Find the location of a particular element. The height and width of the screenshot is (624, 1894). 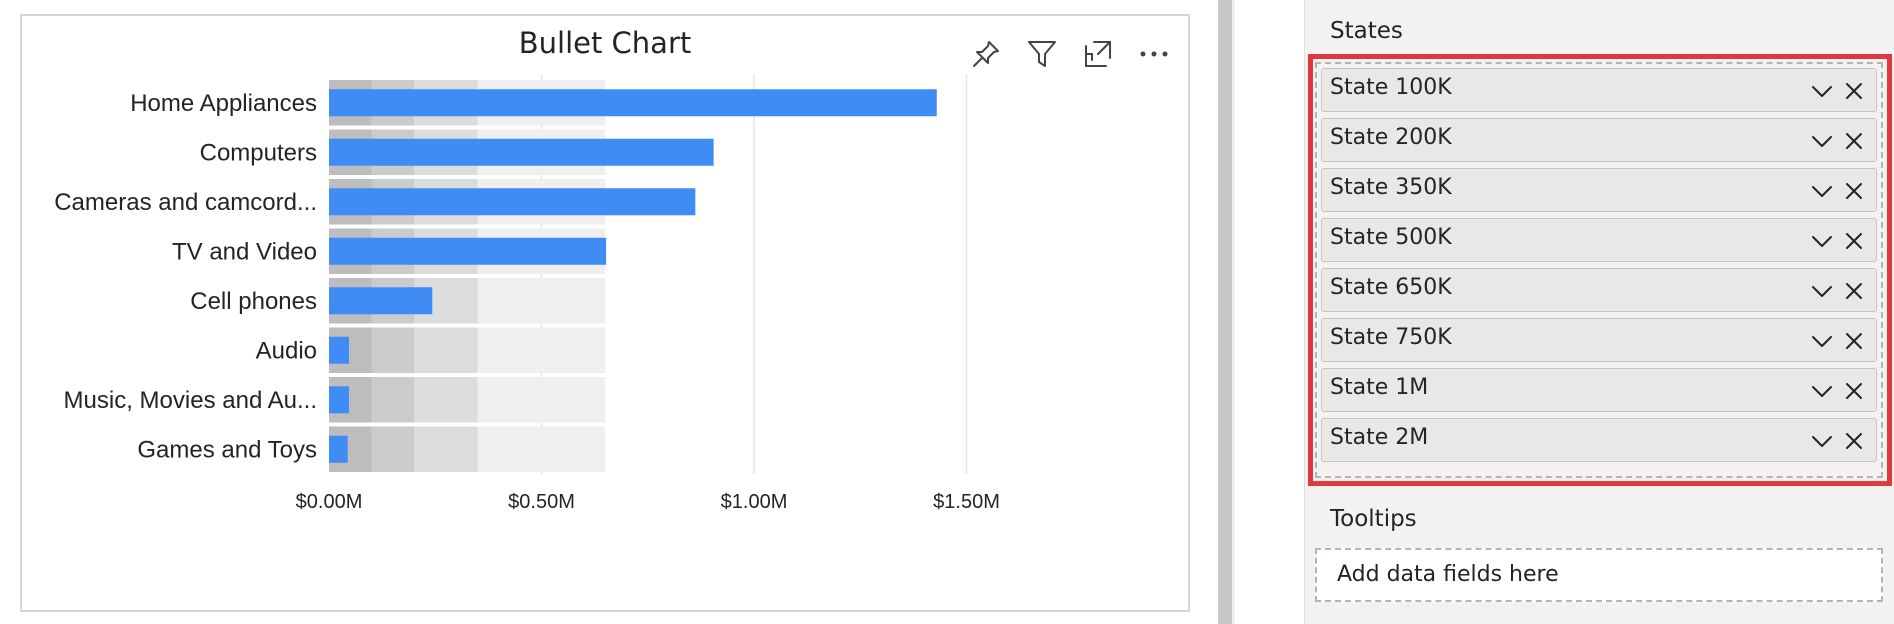

x-tick-label: $0.00M is located at coordinates (329, 502).